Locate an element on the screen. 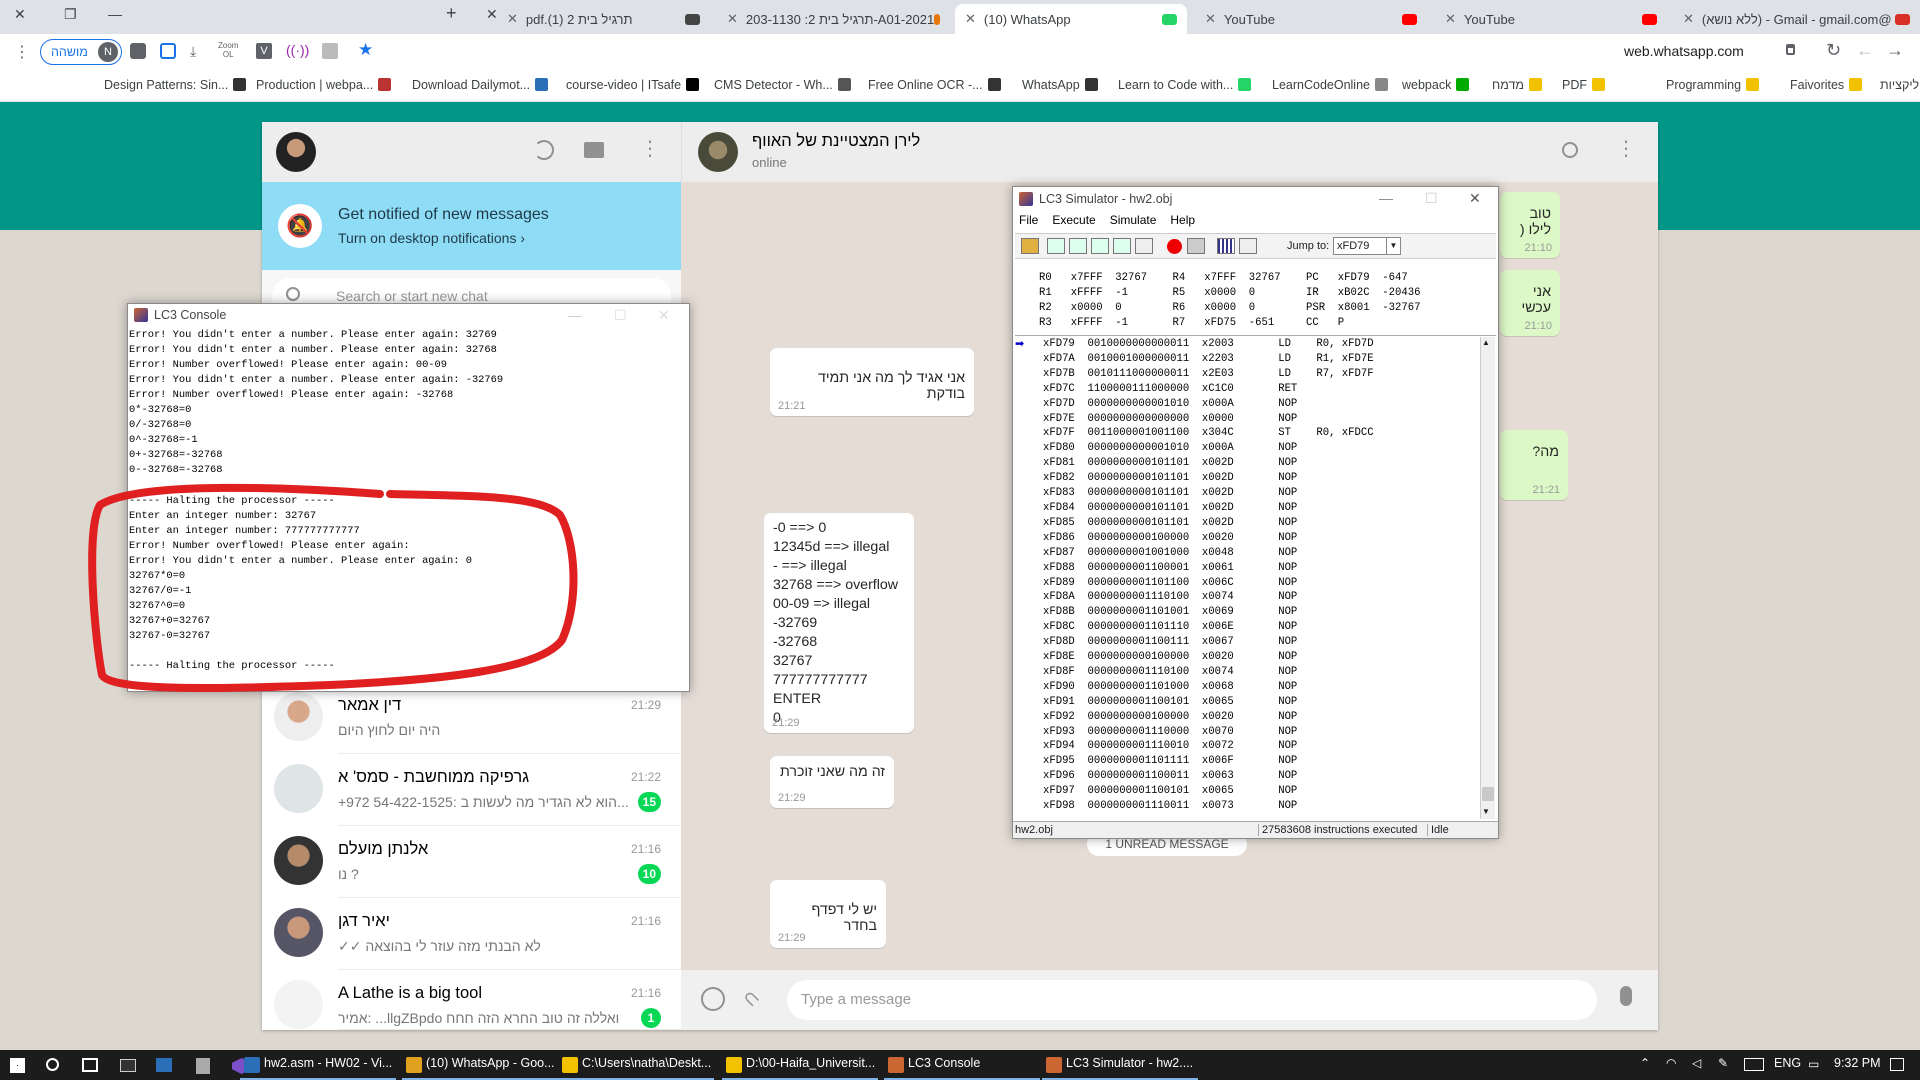  new-chat-icon is located at coordinates (594, 150).